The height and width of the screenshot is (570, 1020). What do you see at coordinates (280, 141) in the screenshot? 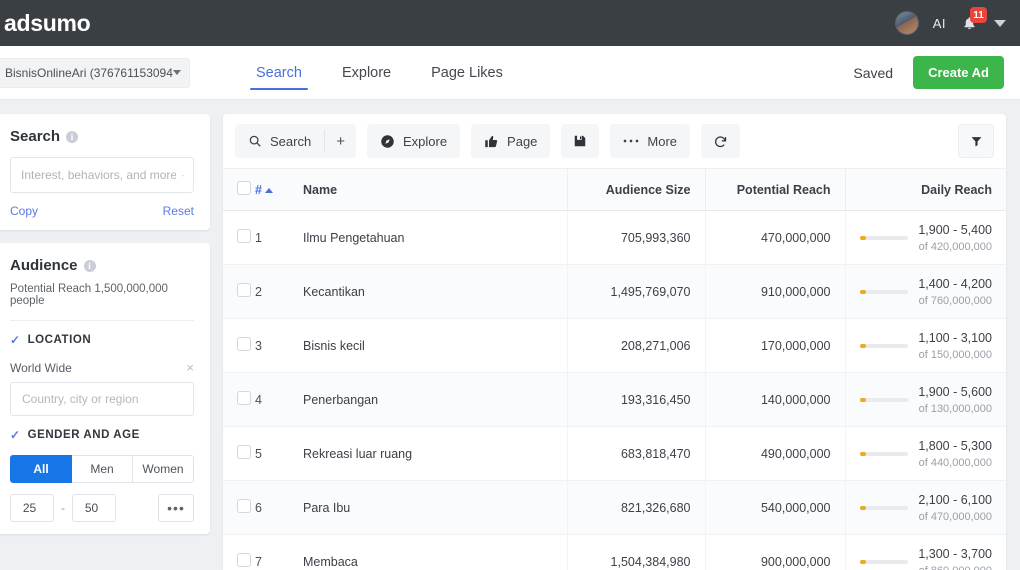
I see `search-button: Search` at bounding box center [280, 141].